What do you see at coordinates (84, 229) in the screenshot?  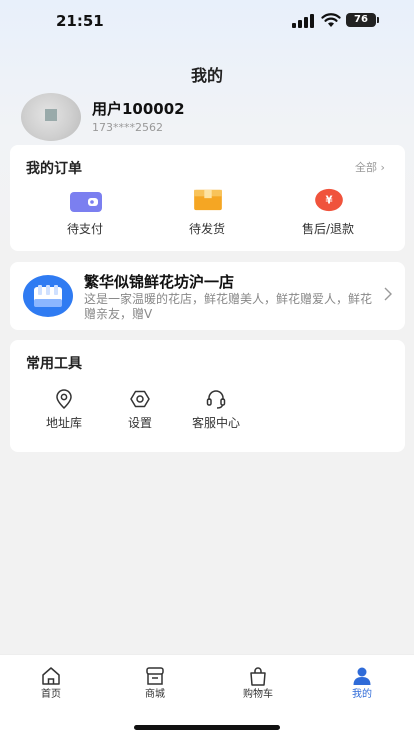 I see `order-label: 待支付` at bounding box center [84, 229].